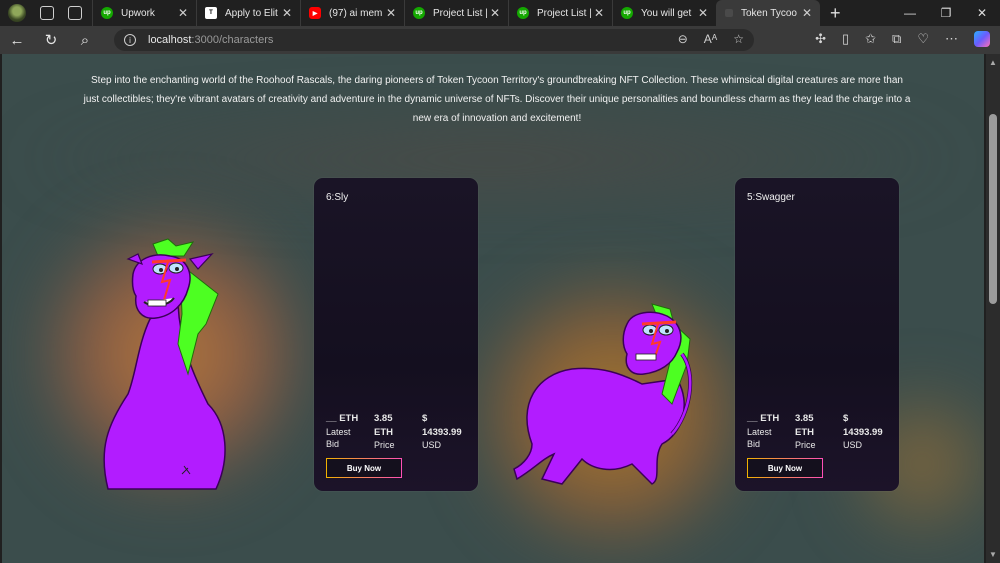 Image resolution: width=1000 pixels, height=563 pixels. Describe the element at coordinates (683, 39) in the screenshot. I see `zoom-icon: ⊖` at that location.